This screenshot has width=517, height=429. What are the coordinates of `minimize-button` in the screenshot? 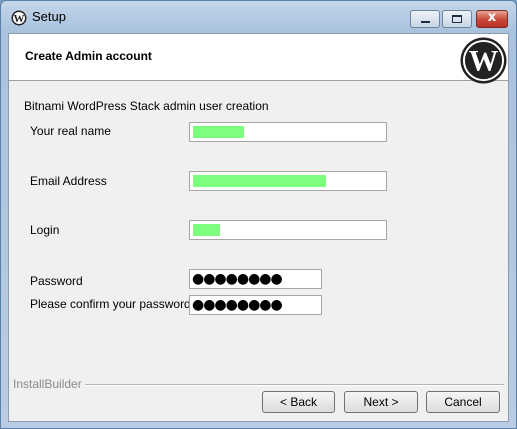 It's located at (425, 19).